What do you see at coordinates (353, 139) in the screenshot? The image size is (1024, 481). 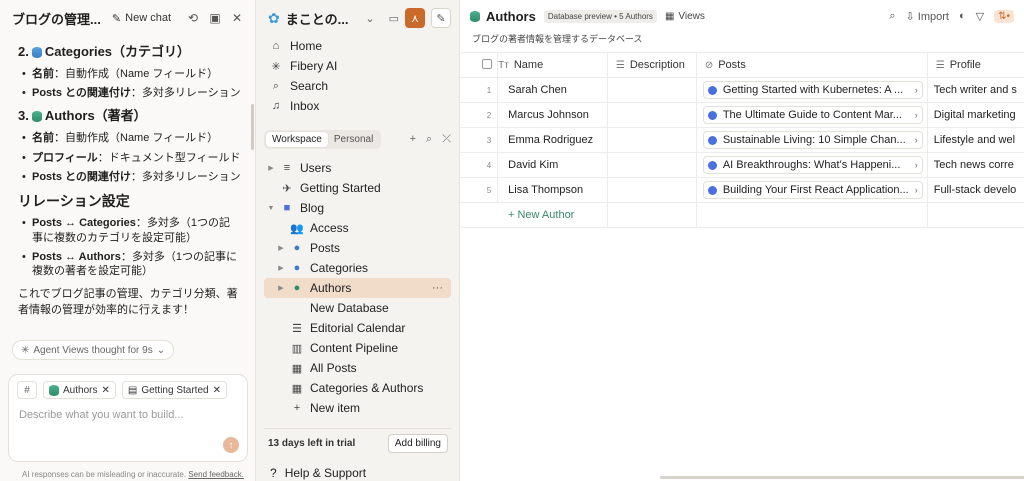 I see `tab-personal: Personal` at bounding box center [353, 139].